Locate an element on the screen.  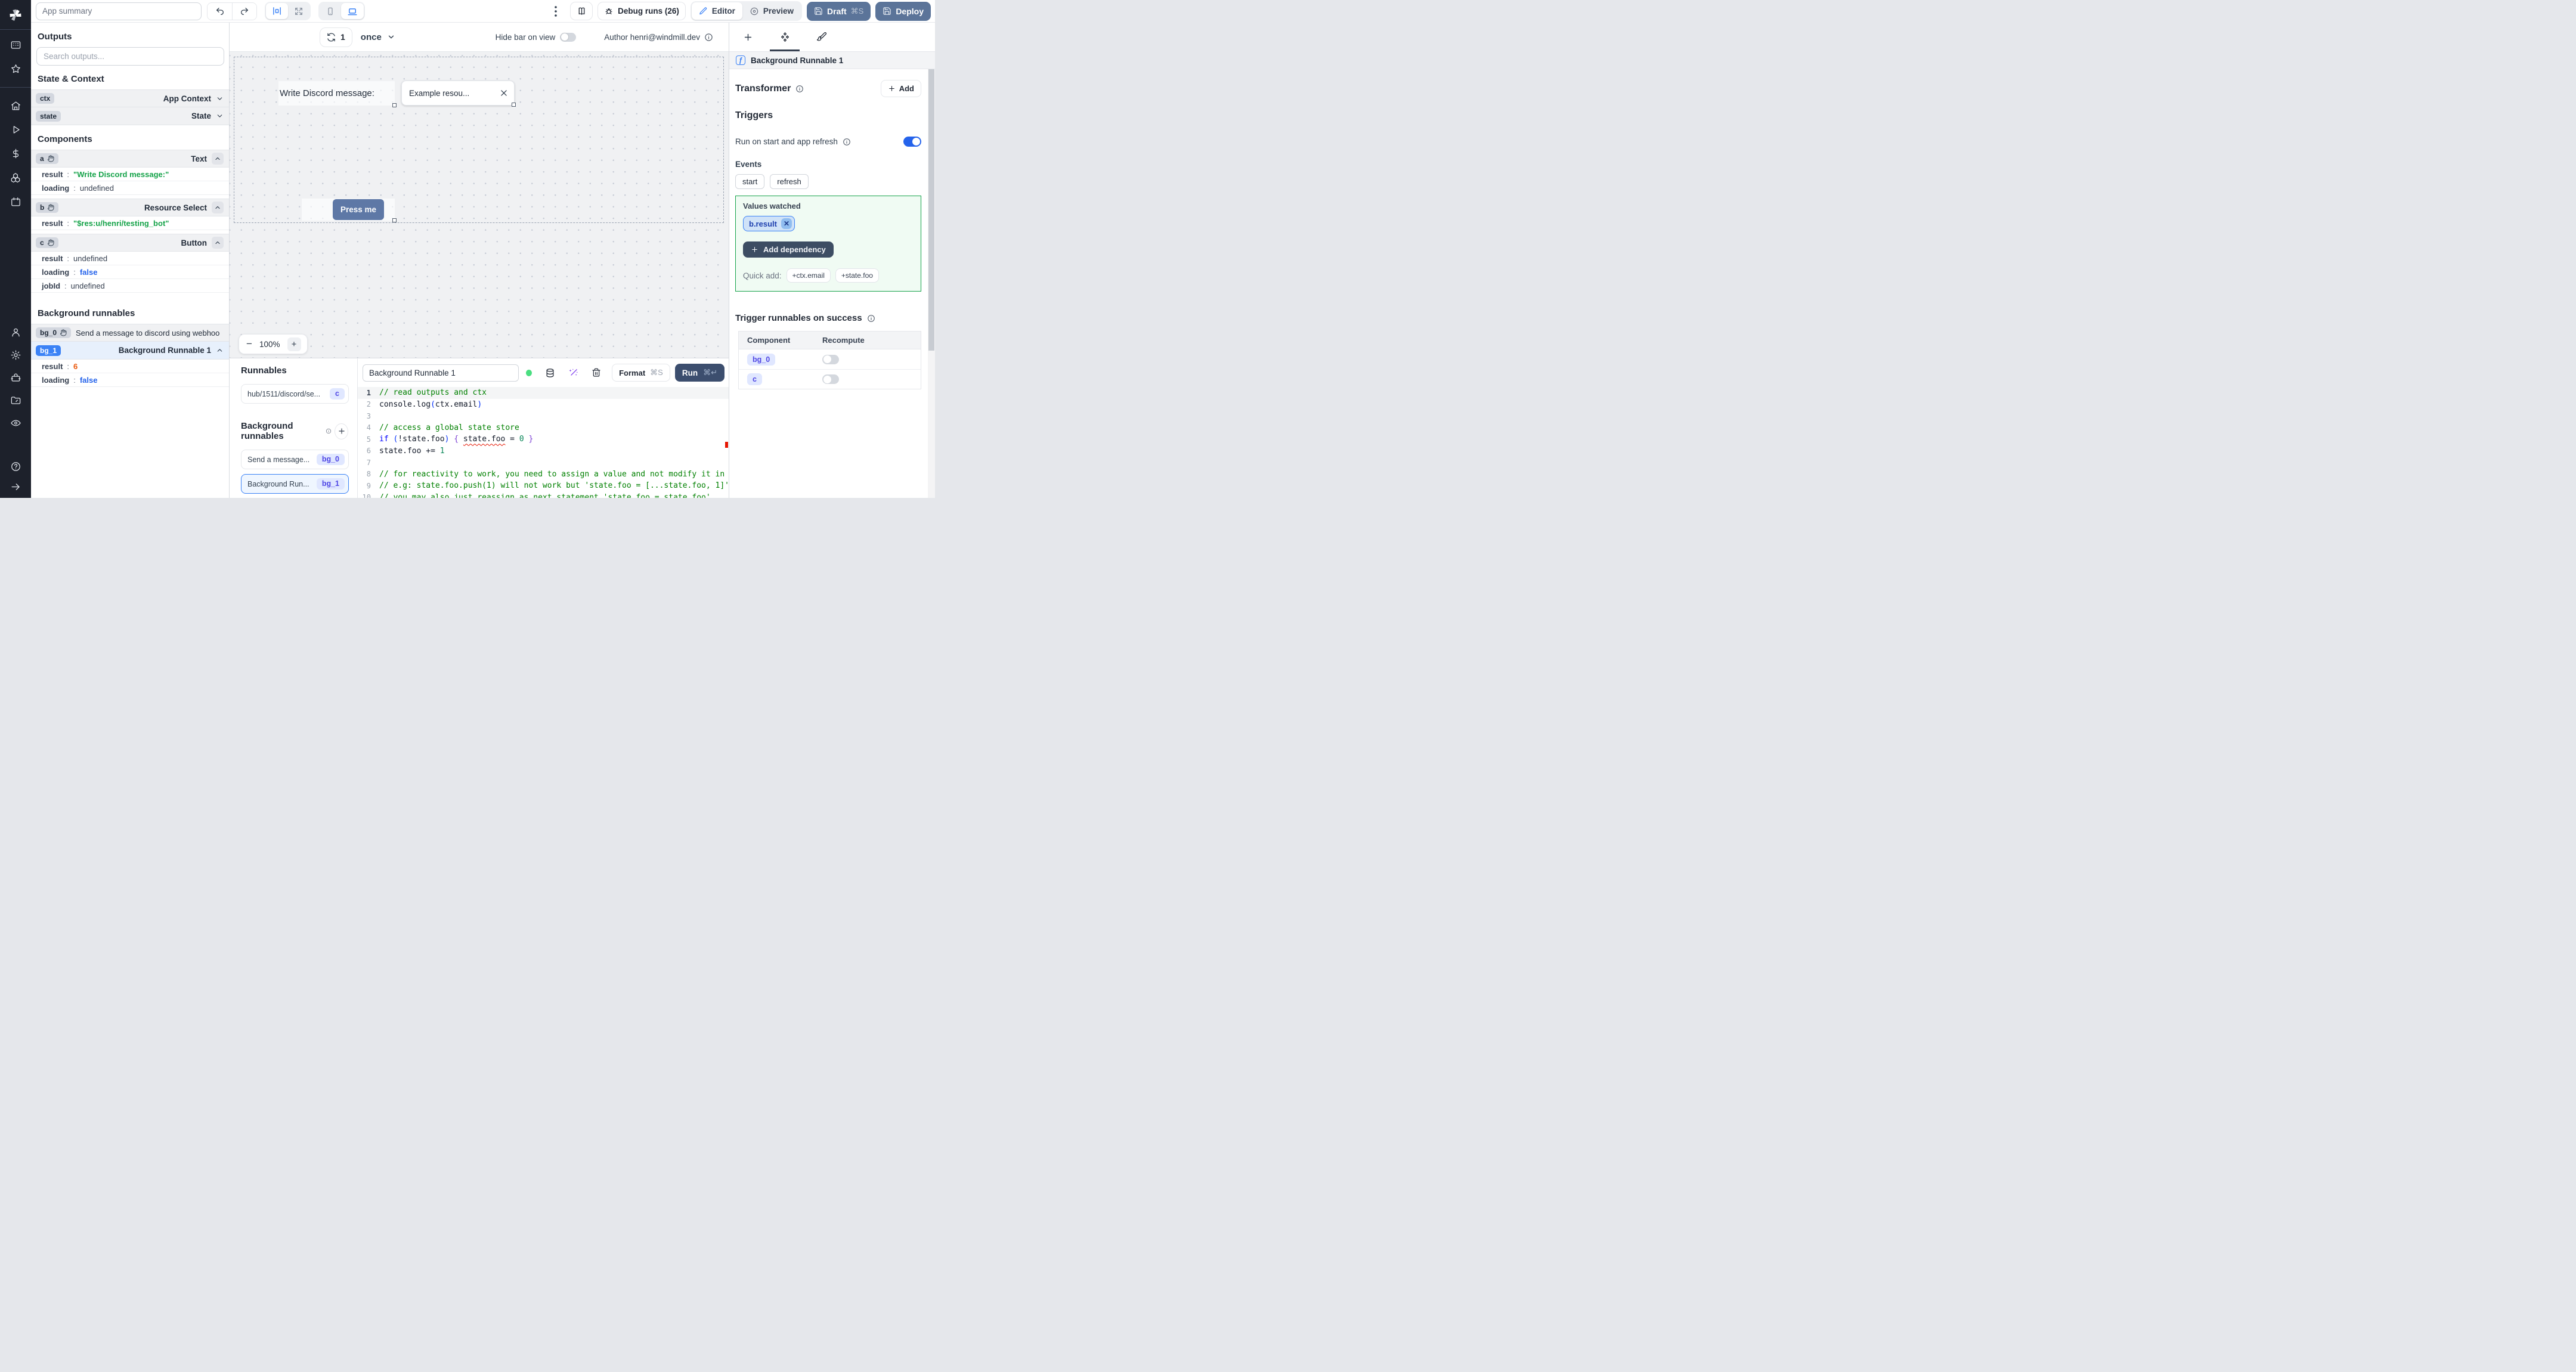
output-row-ctx: ctx App Context is located at coordinates (130, 98).